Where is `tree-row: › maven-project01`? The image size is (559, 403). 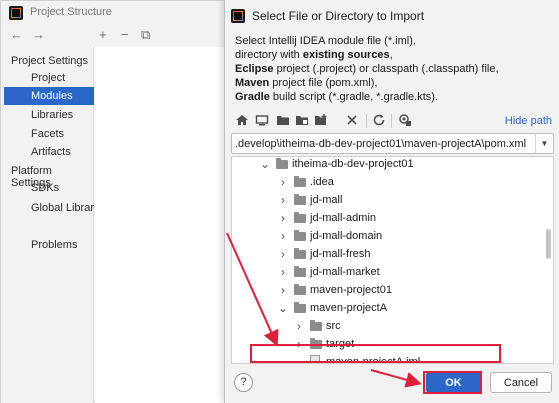 tree-row: › maven-project01 is located at coordinates (392, 290).